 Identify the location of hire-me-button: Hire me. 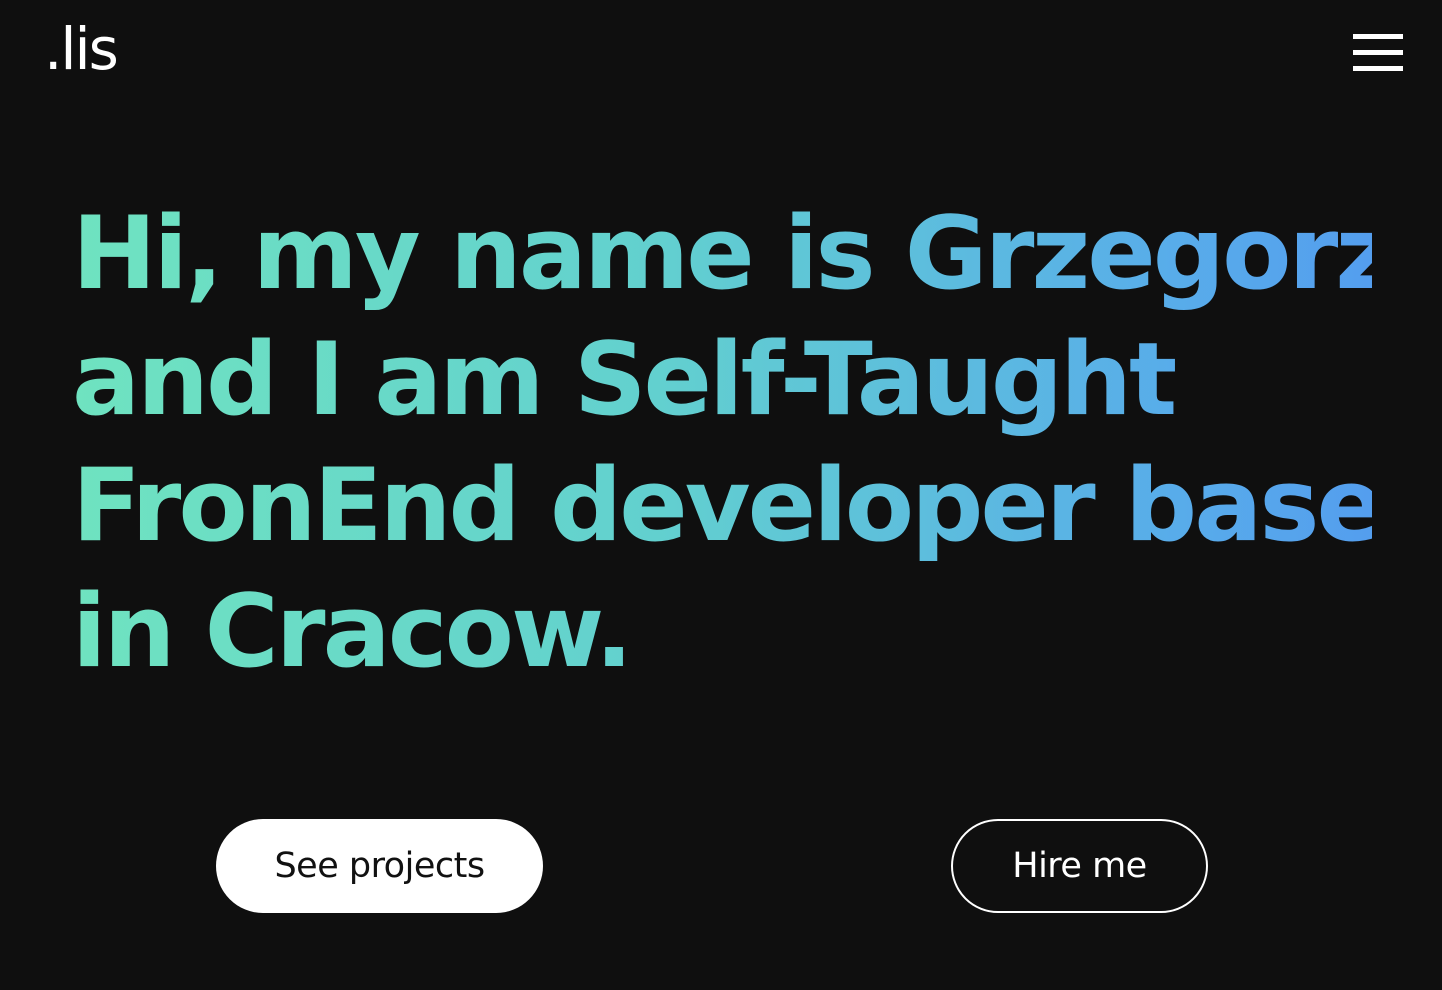
(1079, 866).